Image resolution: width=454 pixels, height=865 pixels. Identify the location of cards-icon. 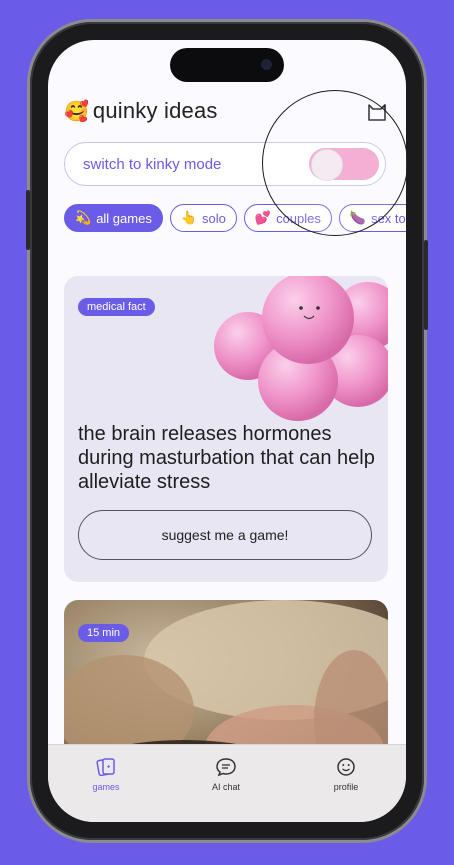
(105, 767).